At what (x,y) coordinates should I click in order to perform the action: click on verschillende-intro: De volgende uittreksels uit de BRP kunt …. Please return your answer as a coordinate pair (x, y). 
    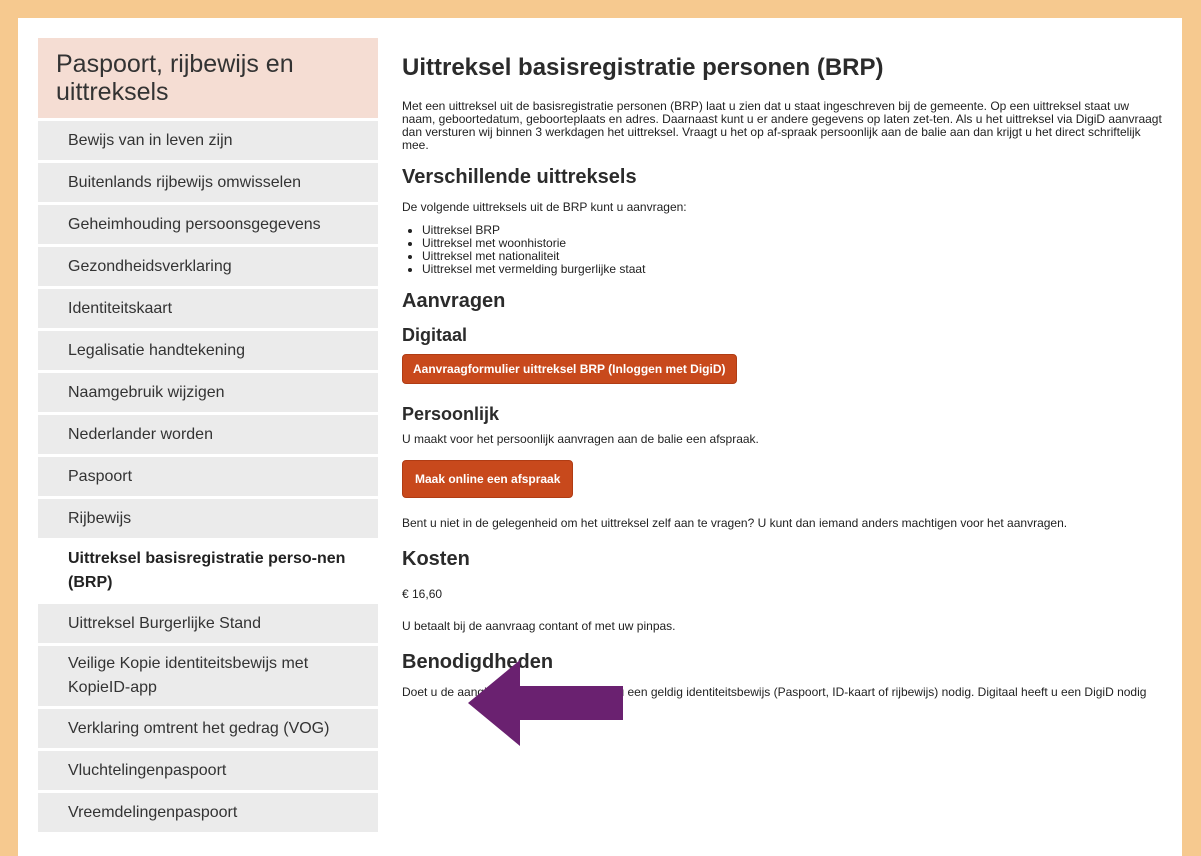
    Looking at the image, I should click on (544, 207).